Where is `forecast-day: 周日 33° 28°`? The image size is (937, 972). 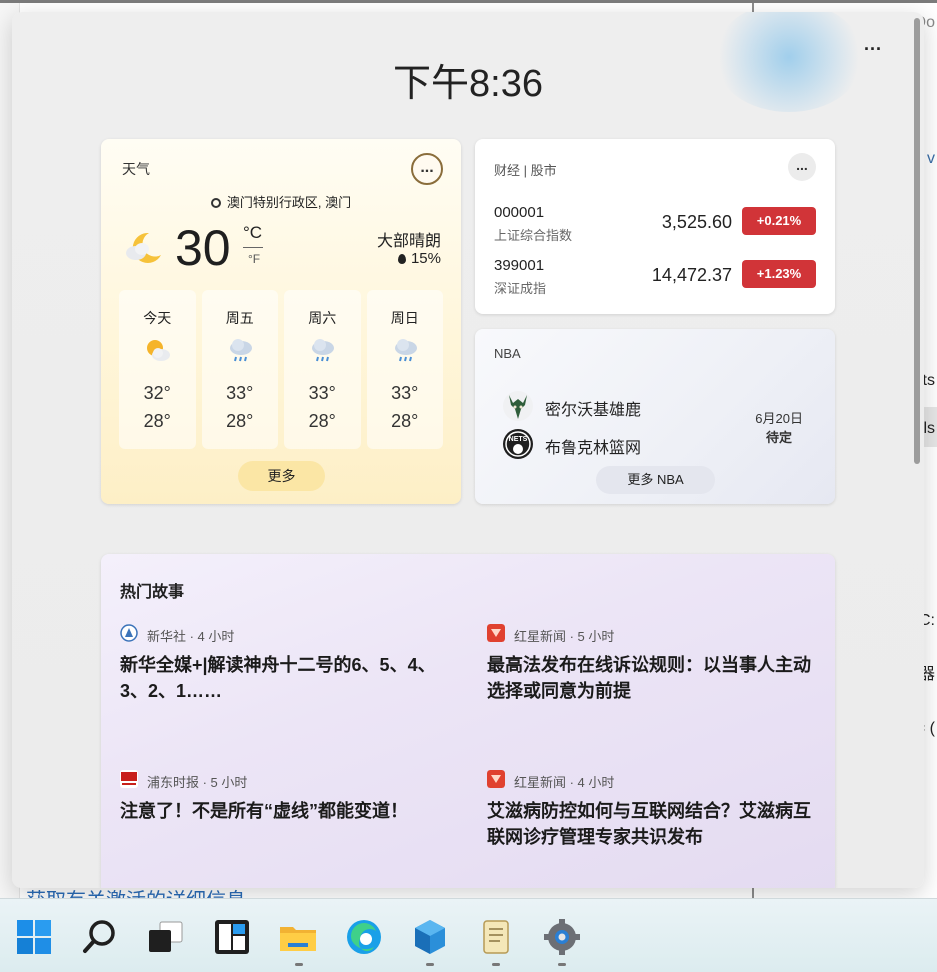 forecast-day: 周日 33° 28° is located at coordinates (404, 369).